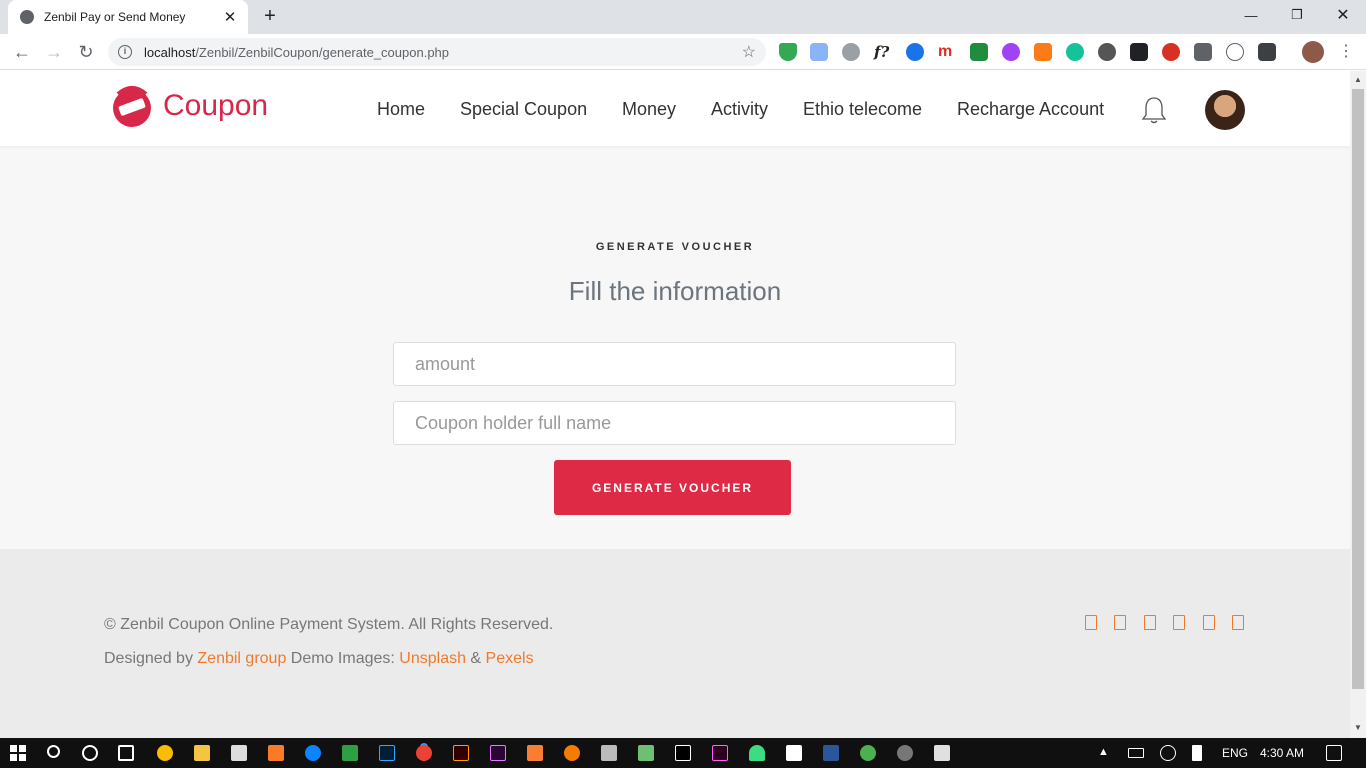 Image resolution: width=1366 pixels, height=768 pixels. Describe the element at coordinates (1225, 110) in the screenshot. I see `user-avatar` at that location.